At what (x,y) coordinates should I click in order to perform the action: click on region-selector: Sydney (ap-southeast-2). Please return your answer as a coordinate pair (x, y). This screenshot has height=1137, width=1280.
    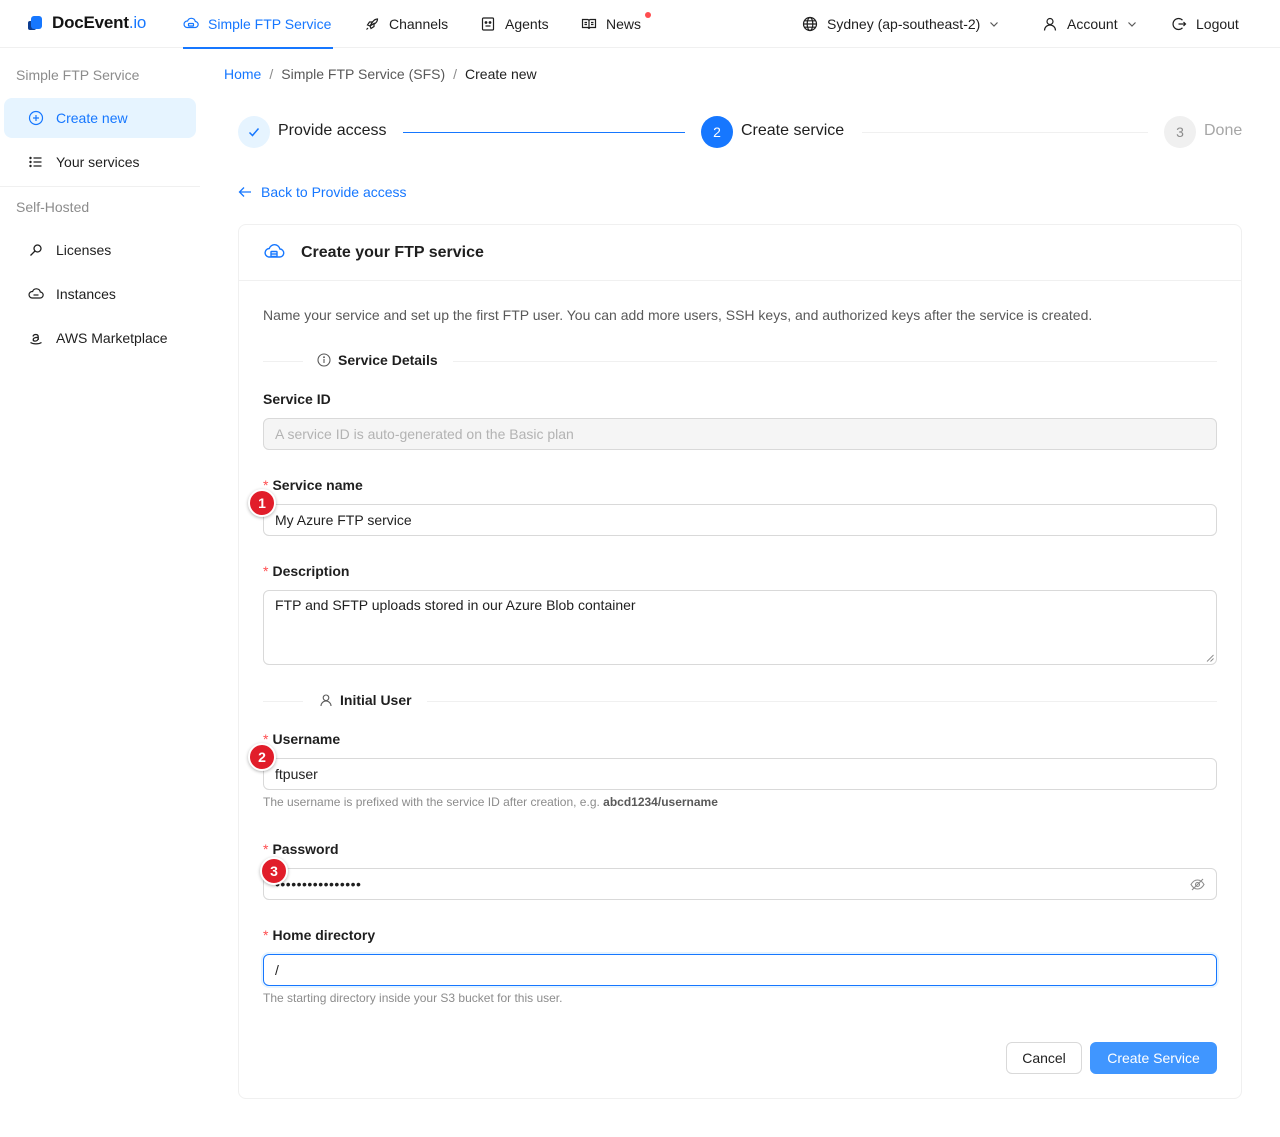
    Looking at the image, I should click on (900, 24).